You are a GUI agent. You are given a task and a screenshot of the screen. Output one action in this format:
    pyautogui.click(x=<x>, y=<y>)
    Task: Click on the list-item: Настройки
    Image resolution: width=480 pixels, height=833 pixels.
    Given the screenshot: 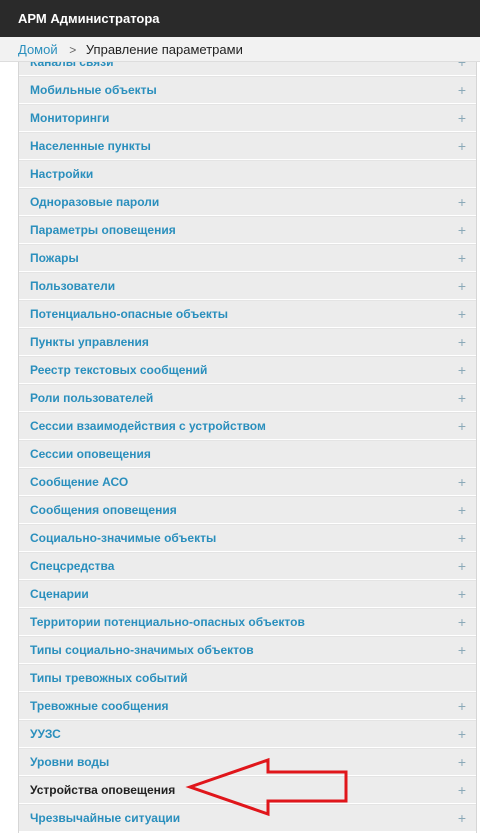 What is the action you would take?
    pyautogui.click(x=247, y=173)
    